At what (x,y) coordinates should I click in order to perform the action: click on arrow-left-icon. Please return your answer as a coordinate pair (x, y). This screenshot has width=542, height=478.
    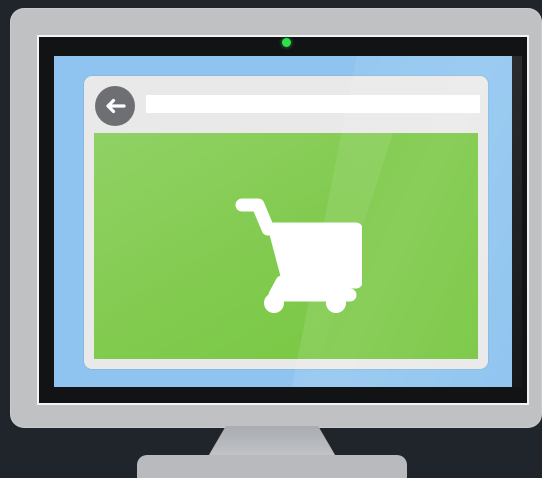
    Looking at the image, I should click on (116, 106).